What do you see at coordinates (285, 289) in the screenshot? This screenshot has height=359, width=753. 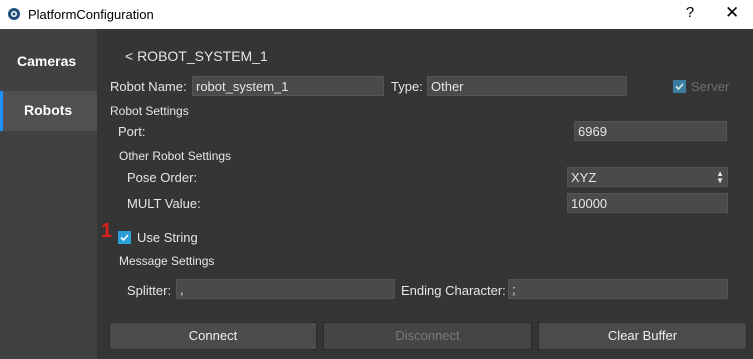 I see `splitter-field: ,` at bounding box center [285, 289].